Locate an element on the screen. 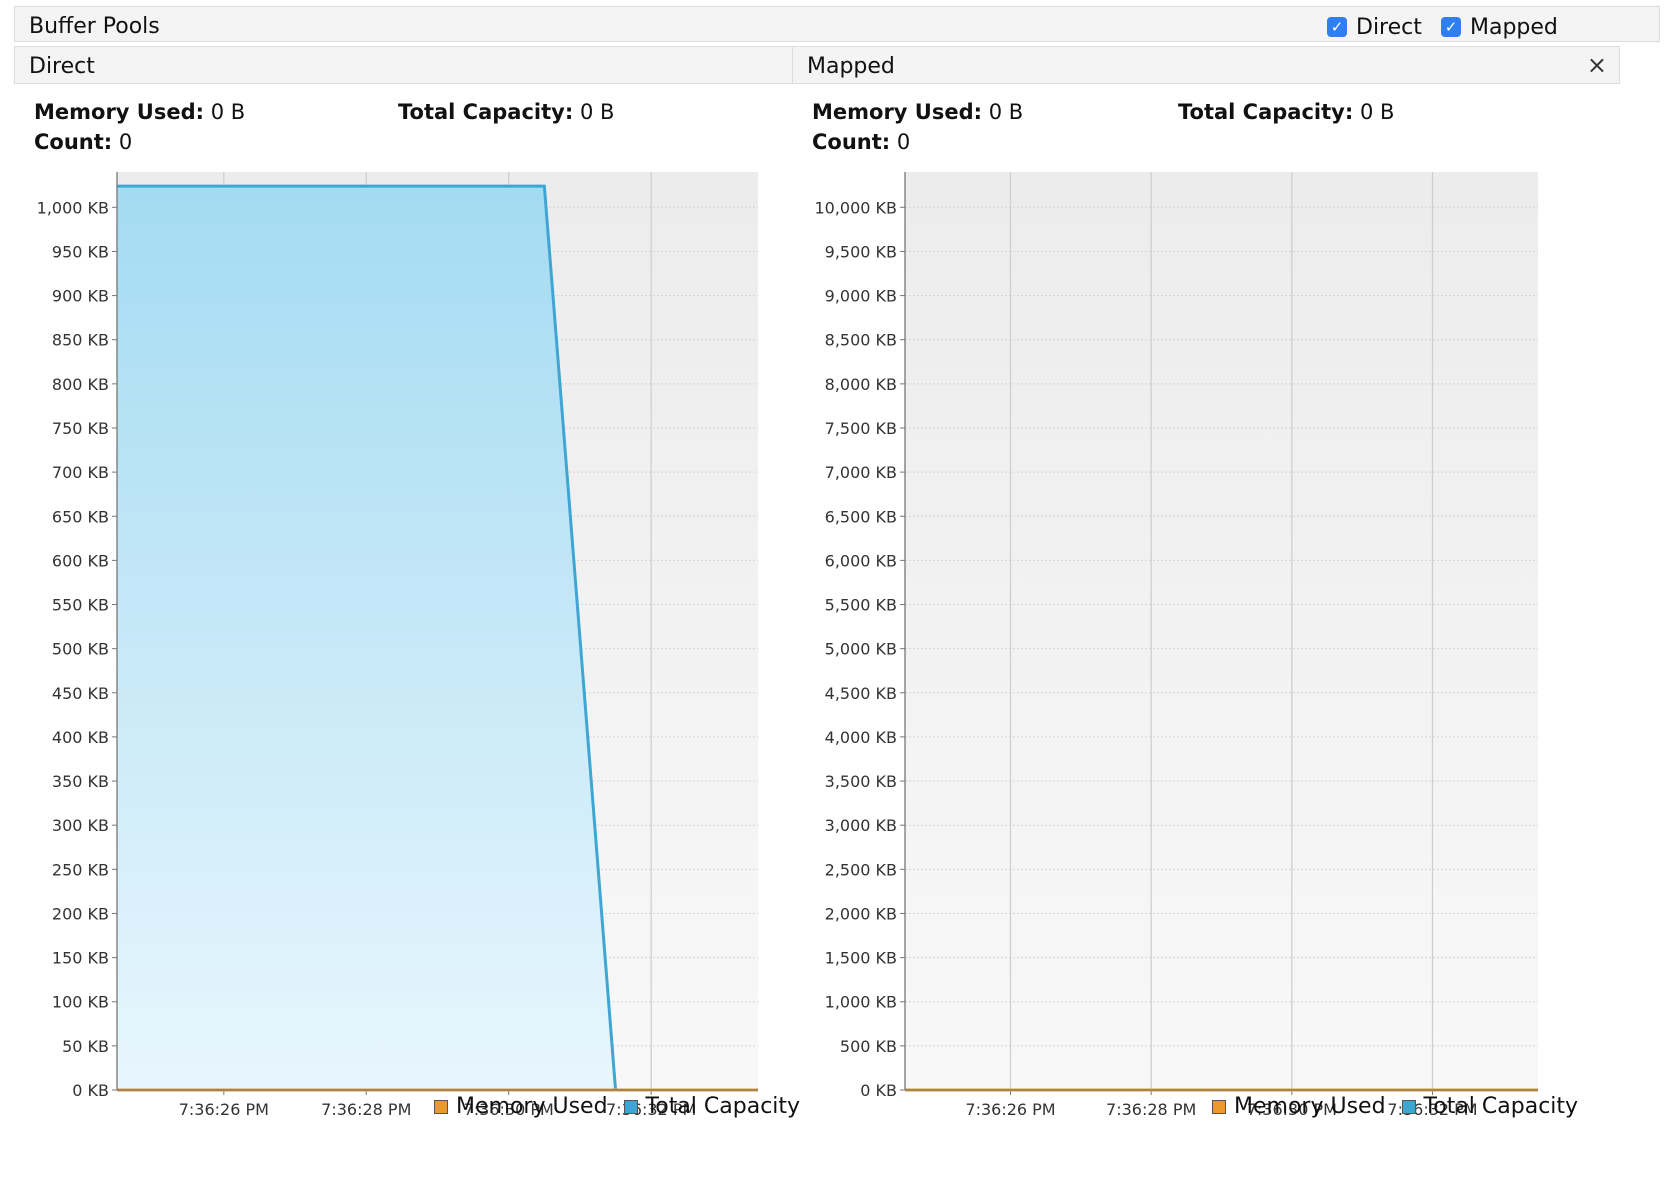 Image resolution: width=1668 pixels, height=1184 pixels. y-tick-label: 1,500 KB is located at coordinates (861, 958).